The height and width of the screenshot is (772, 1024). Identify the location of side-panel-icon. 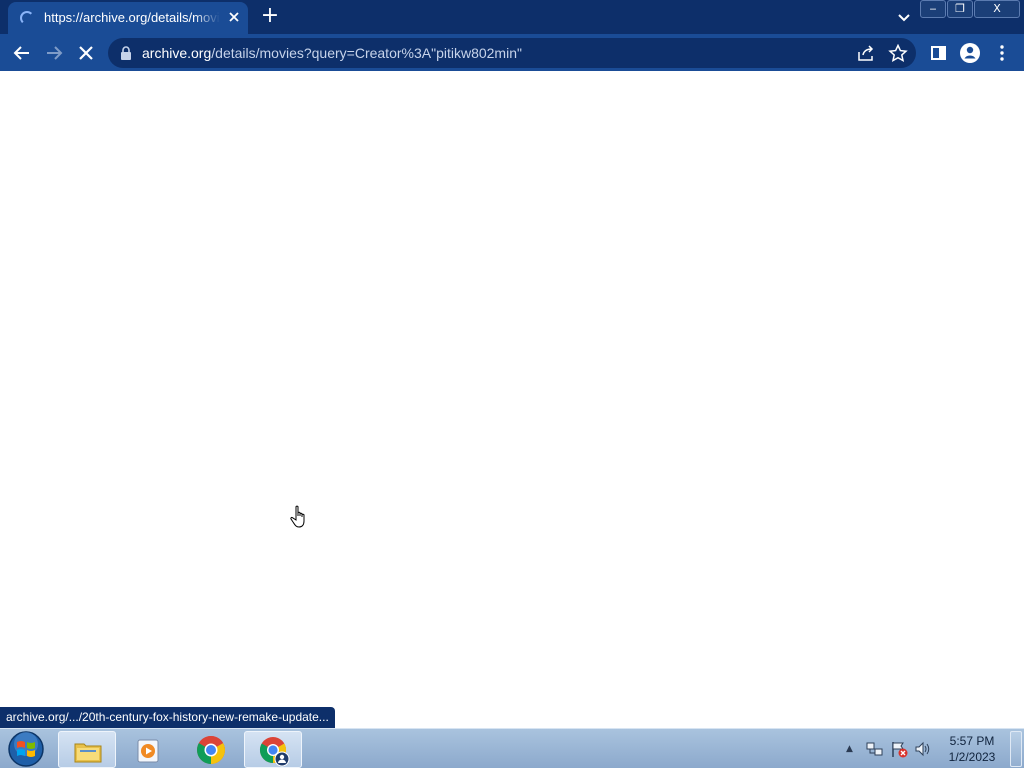
(938, 53).